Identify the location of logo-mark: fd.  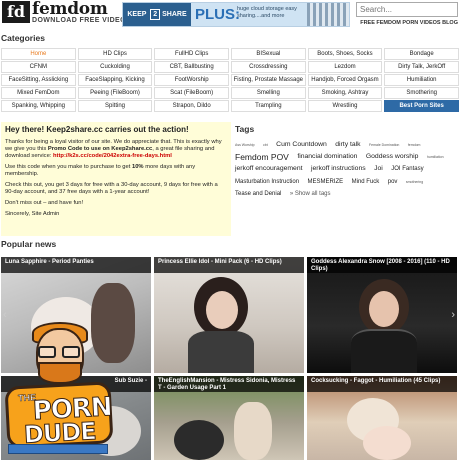
(16, 12).